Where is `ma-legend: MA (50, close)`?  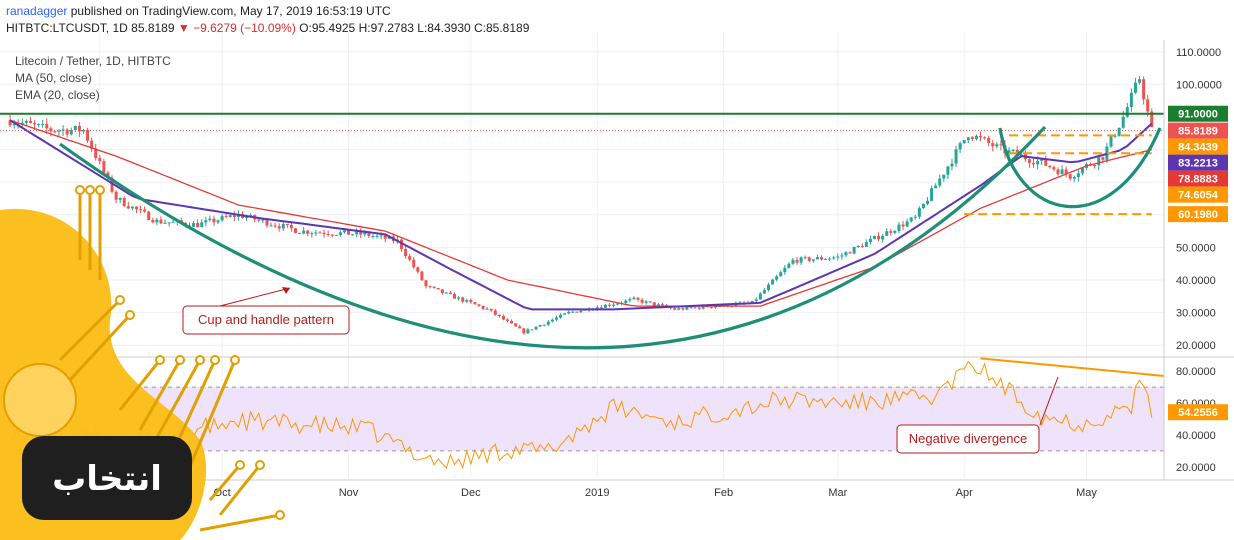
ma-legend: MA (50, close) is located at coordinates (53, 78).